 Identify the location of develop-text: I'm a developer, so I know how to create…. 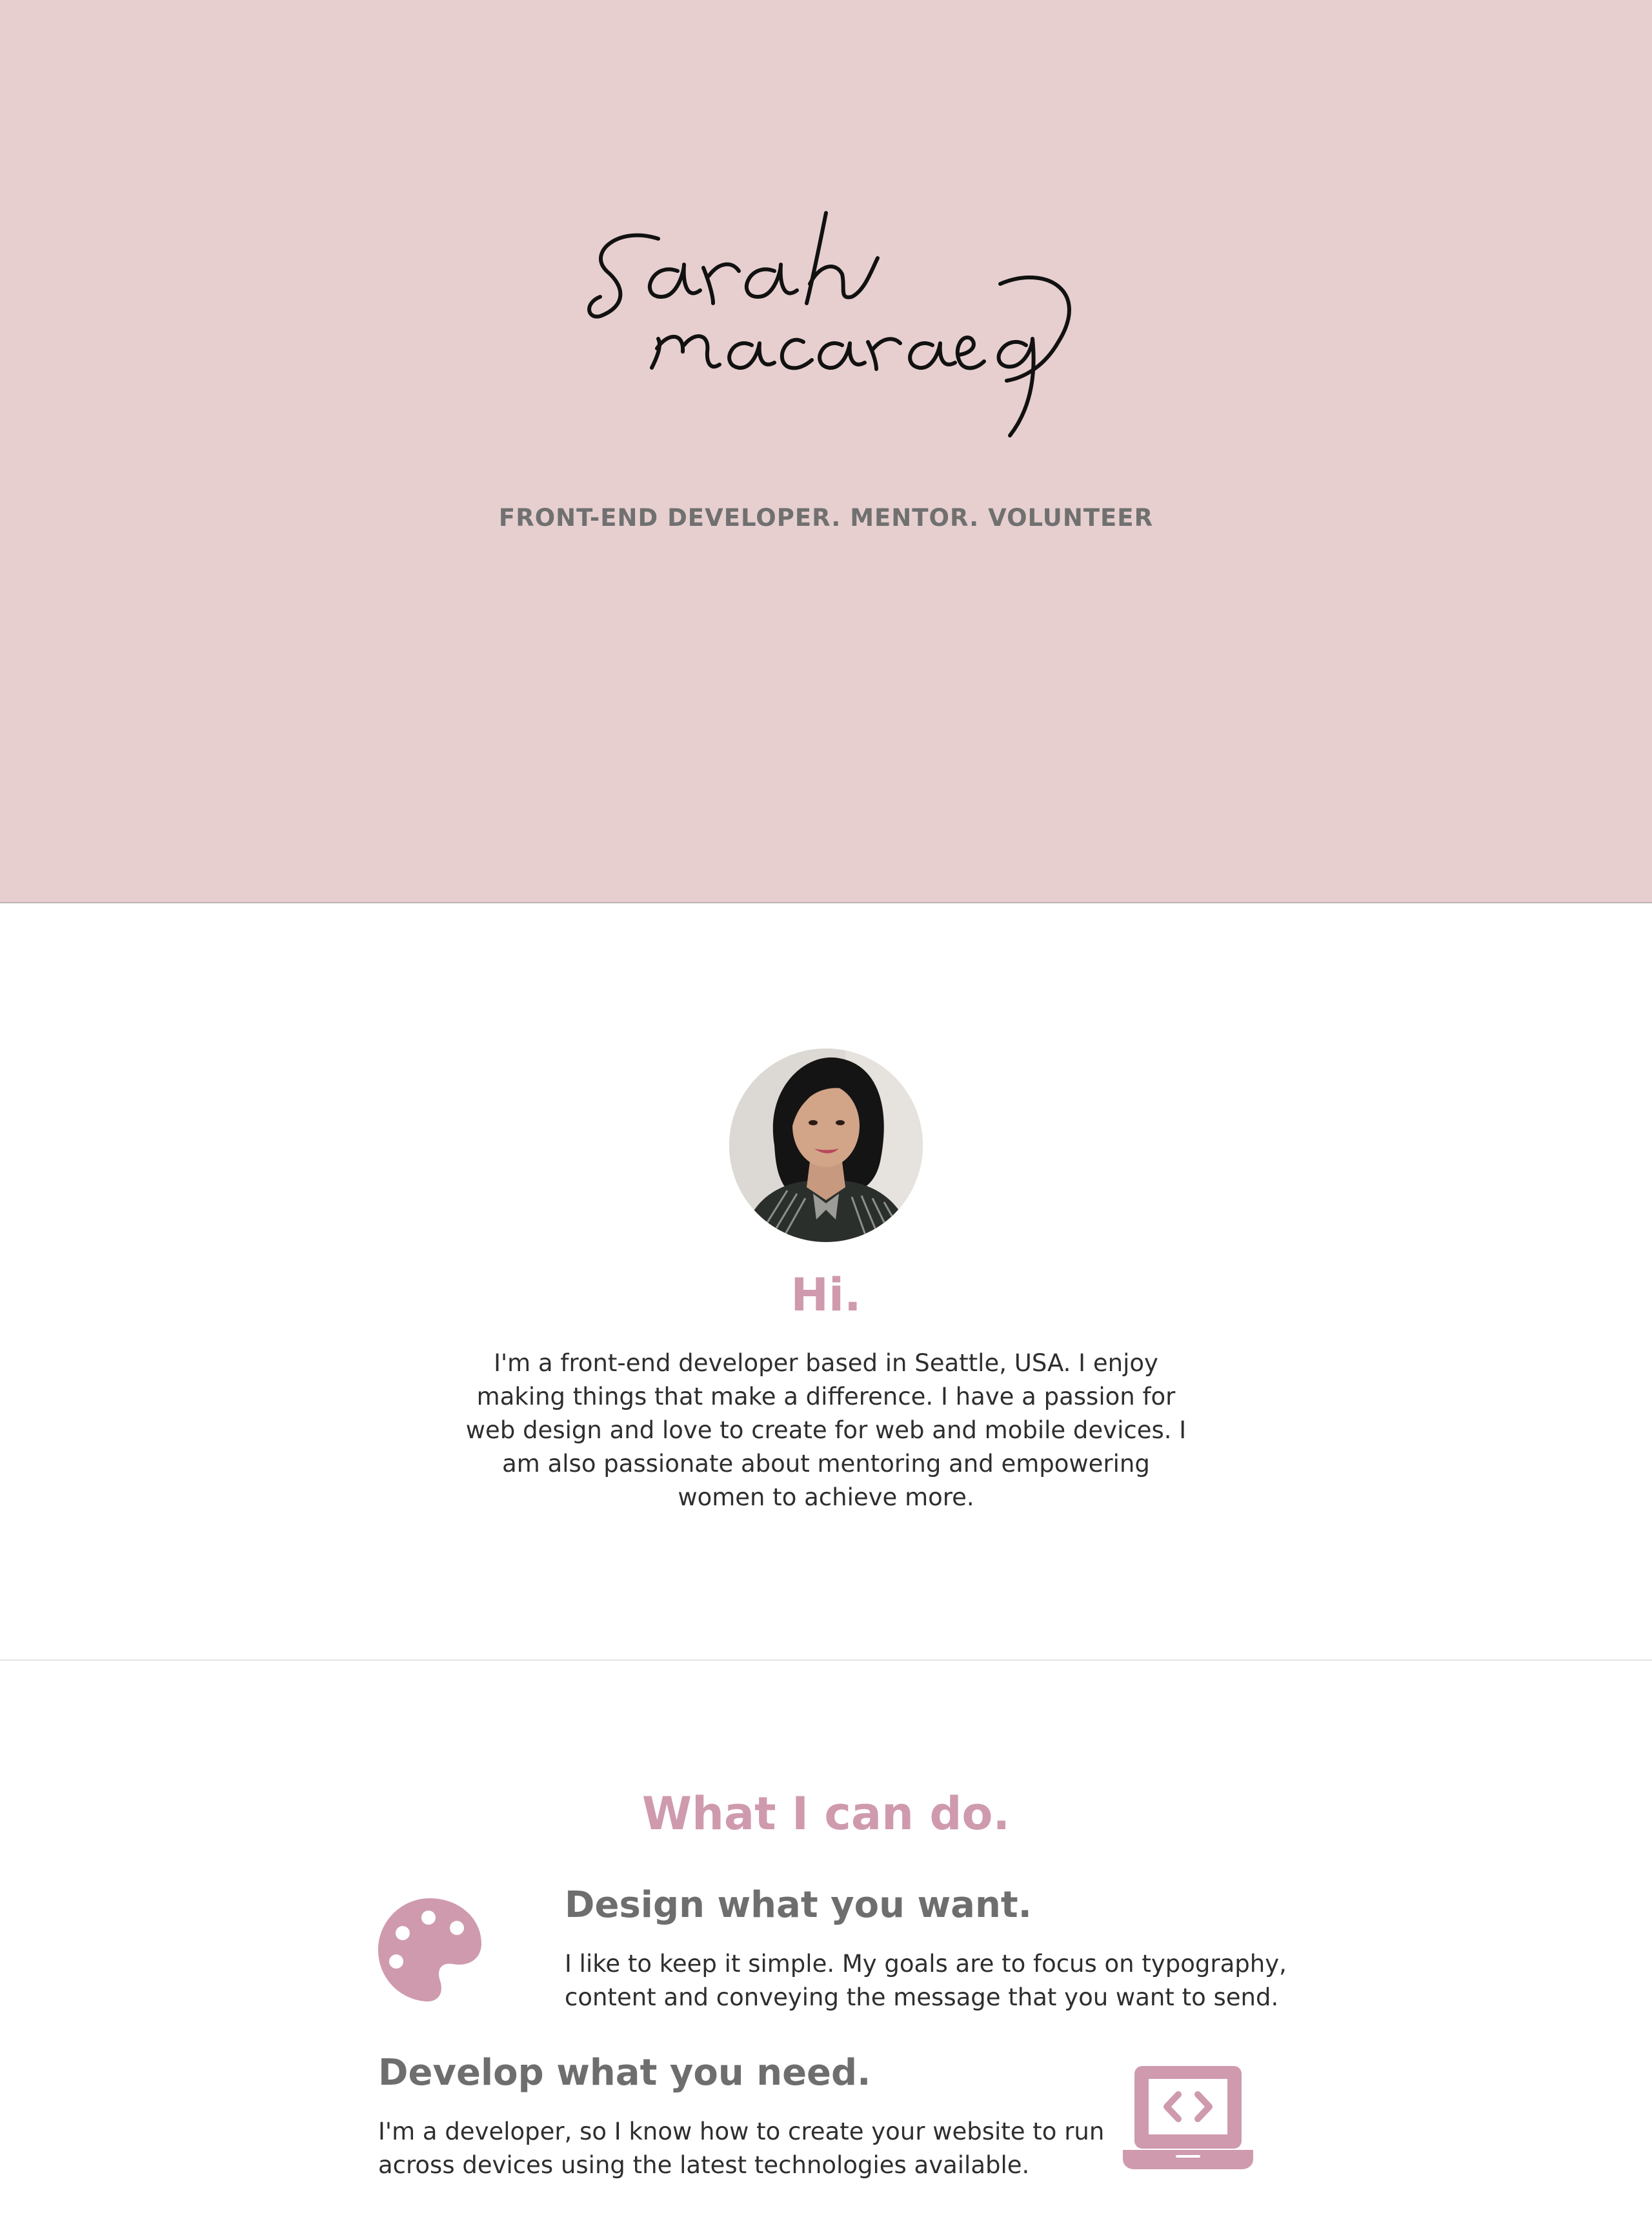
(741, 2148).